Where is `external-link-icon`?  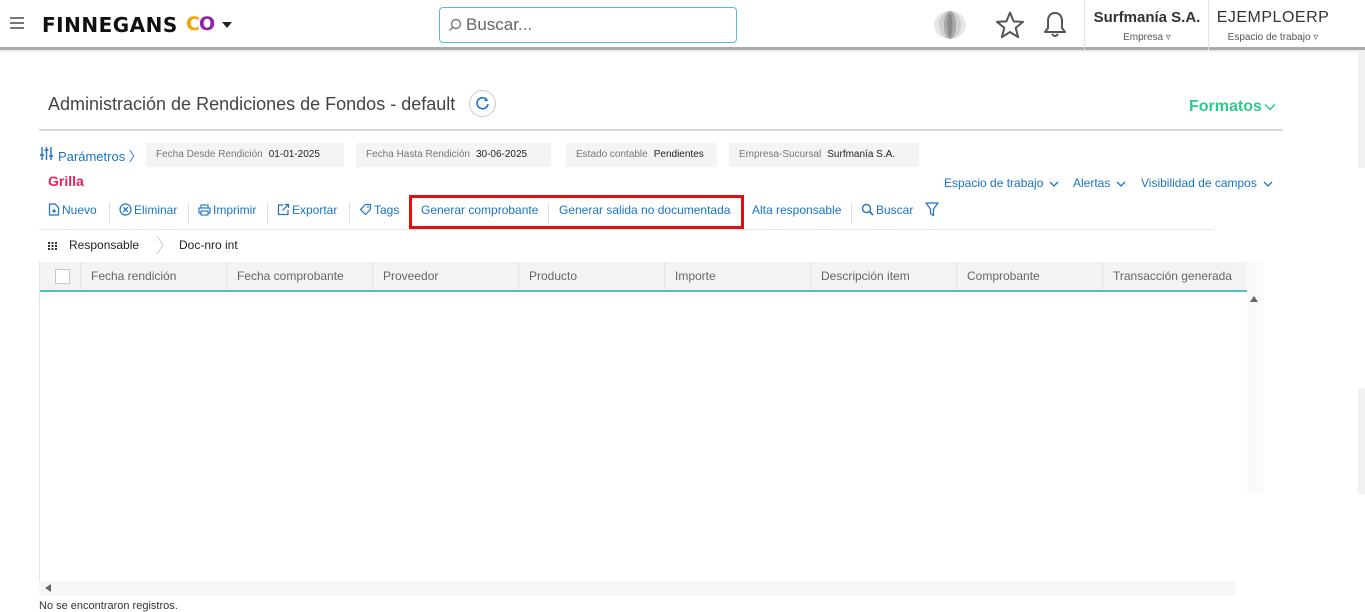 external-link-icon is located at coordinates (283, 209).